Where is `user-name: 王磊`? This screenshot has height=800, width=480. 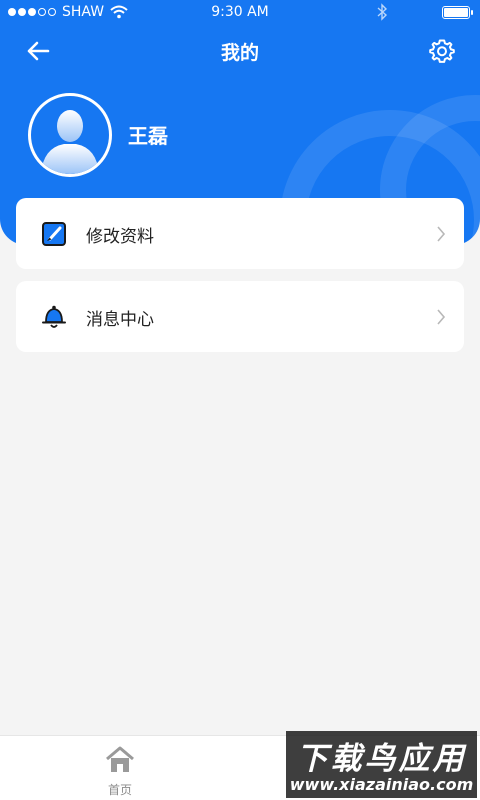 user-name: 王磊 is located at coordinates (148, 136).